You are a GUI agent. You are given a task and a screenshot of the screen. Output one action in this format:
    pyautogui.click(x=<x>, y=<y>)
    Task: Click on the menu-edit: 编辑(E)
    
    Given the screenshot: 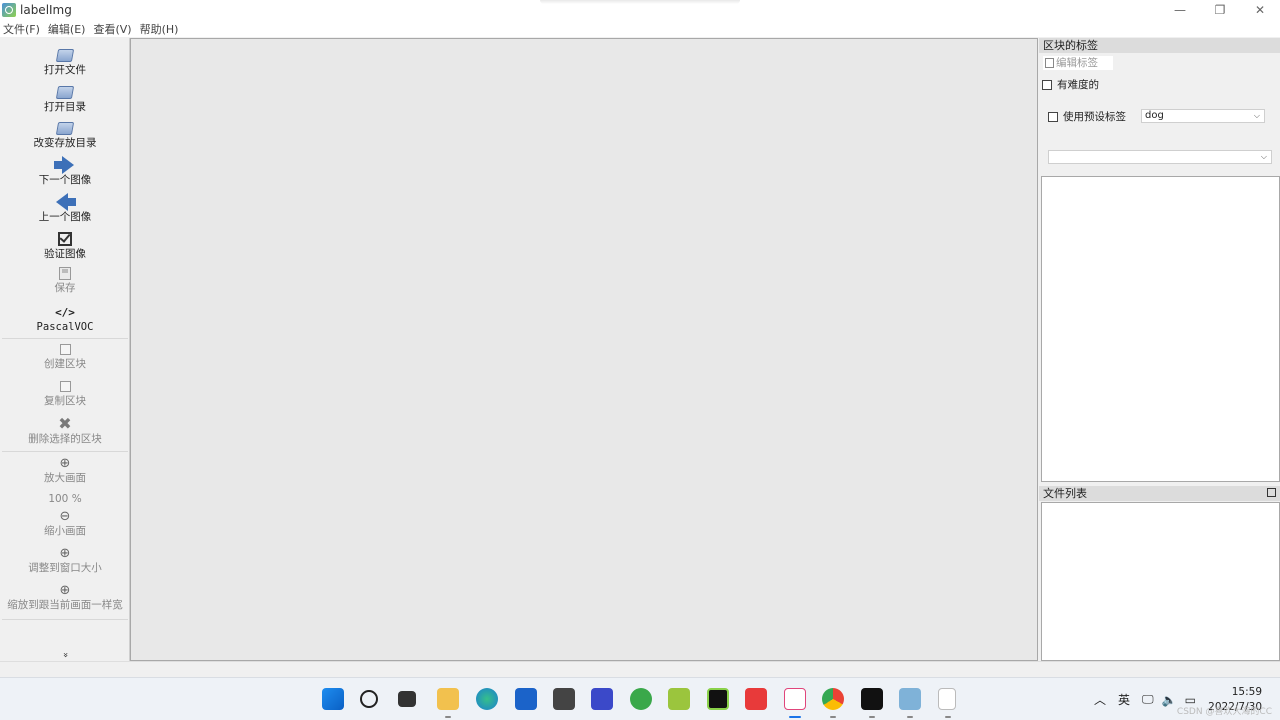 What is the action you would take?
    pyautogui.click(x=67, y=29)
    